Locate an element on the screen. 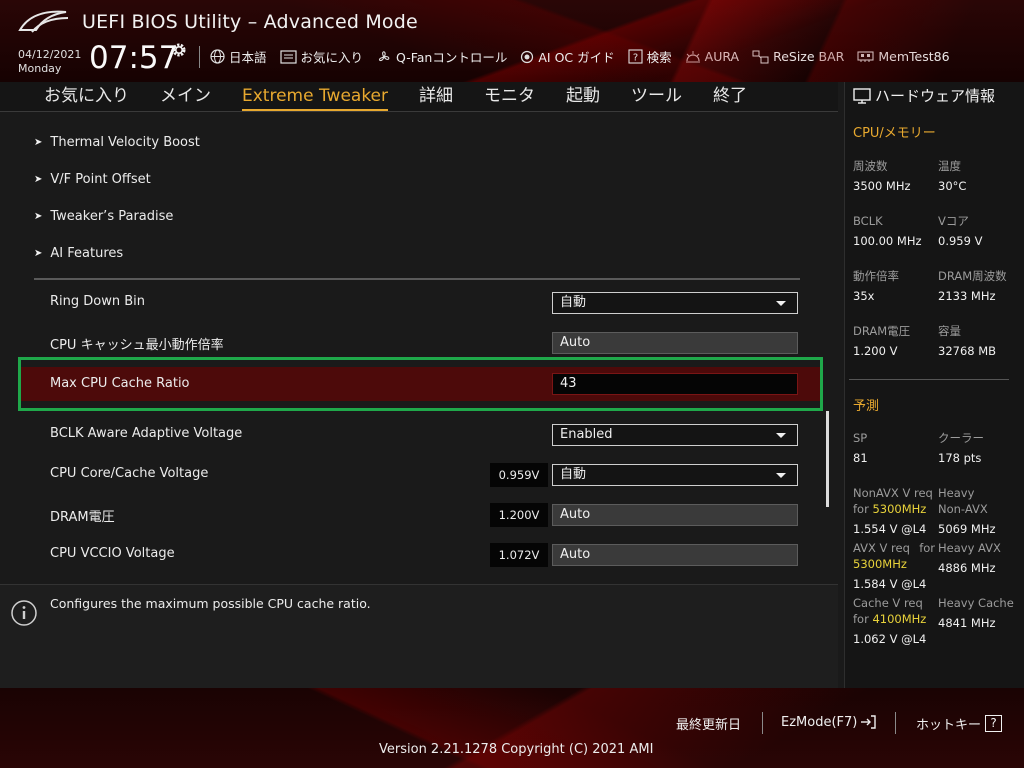 The width and height of the screenshot is (1024, 768). dram-voltage-field: Auto is located at coordinates (675, 515).